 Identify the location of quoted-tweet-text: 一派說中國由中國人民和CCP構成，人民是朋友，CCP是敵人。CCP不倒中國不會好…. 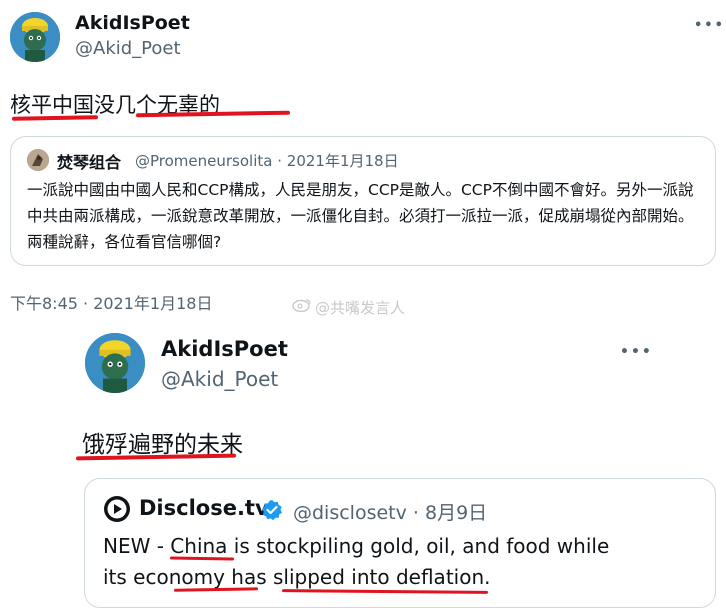
(360, 216).